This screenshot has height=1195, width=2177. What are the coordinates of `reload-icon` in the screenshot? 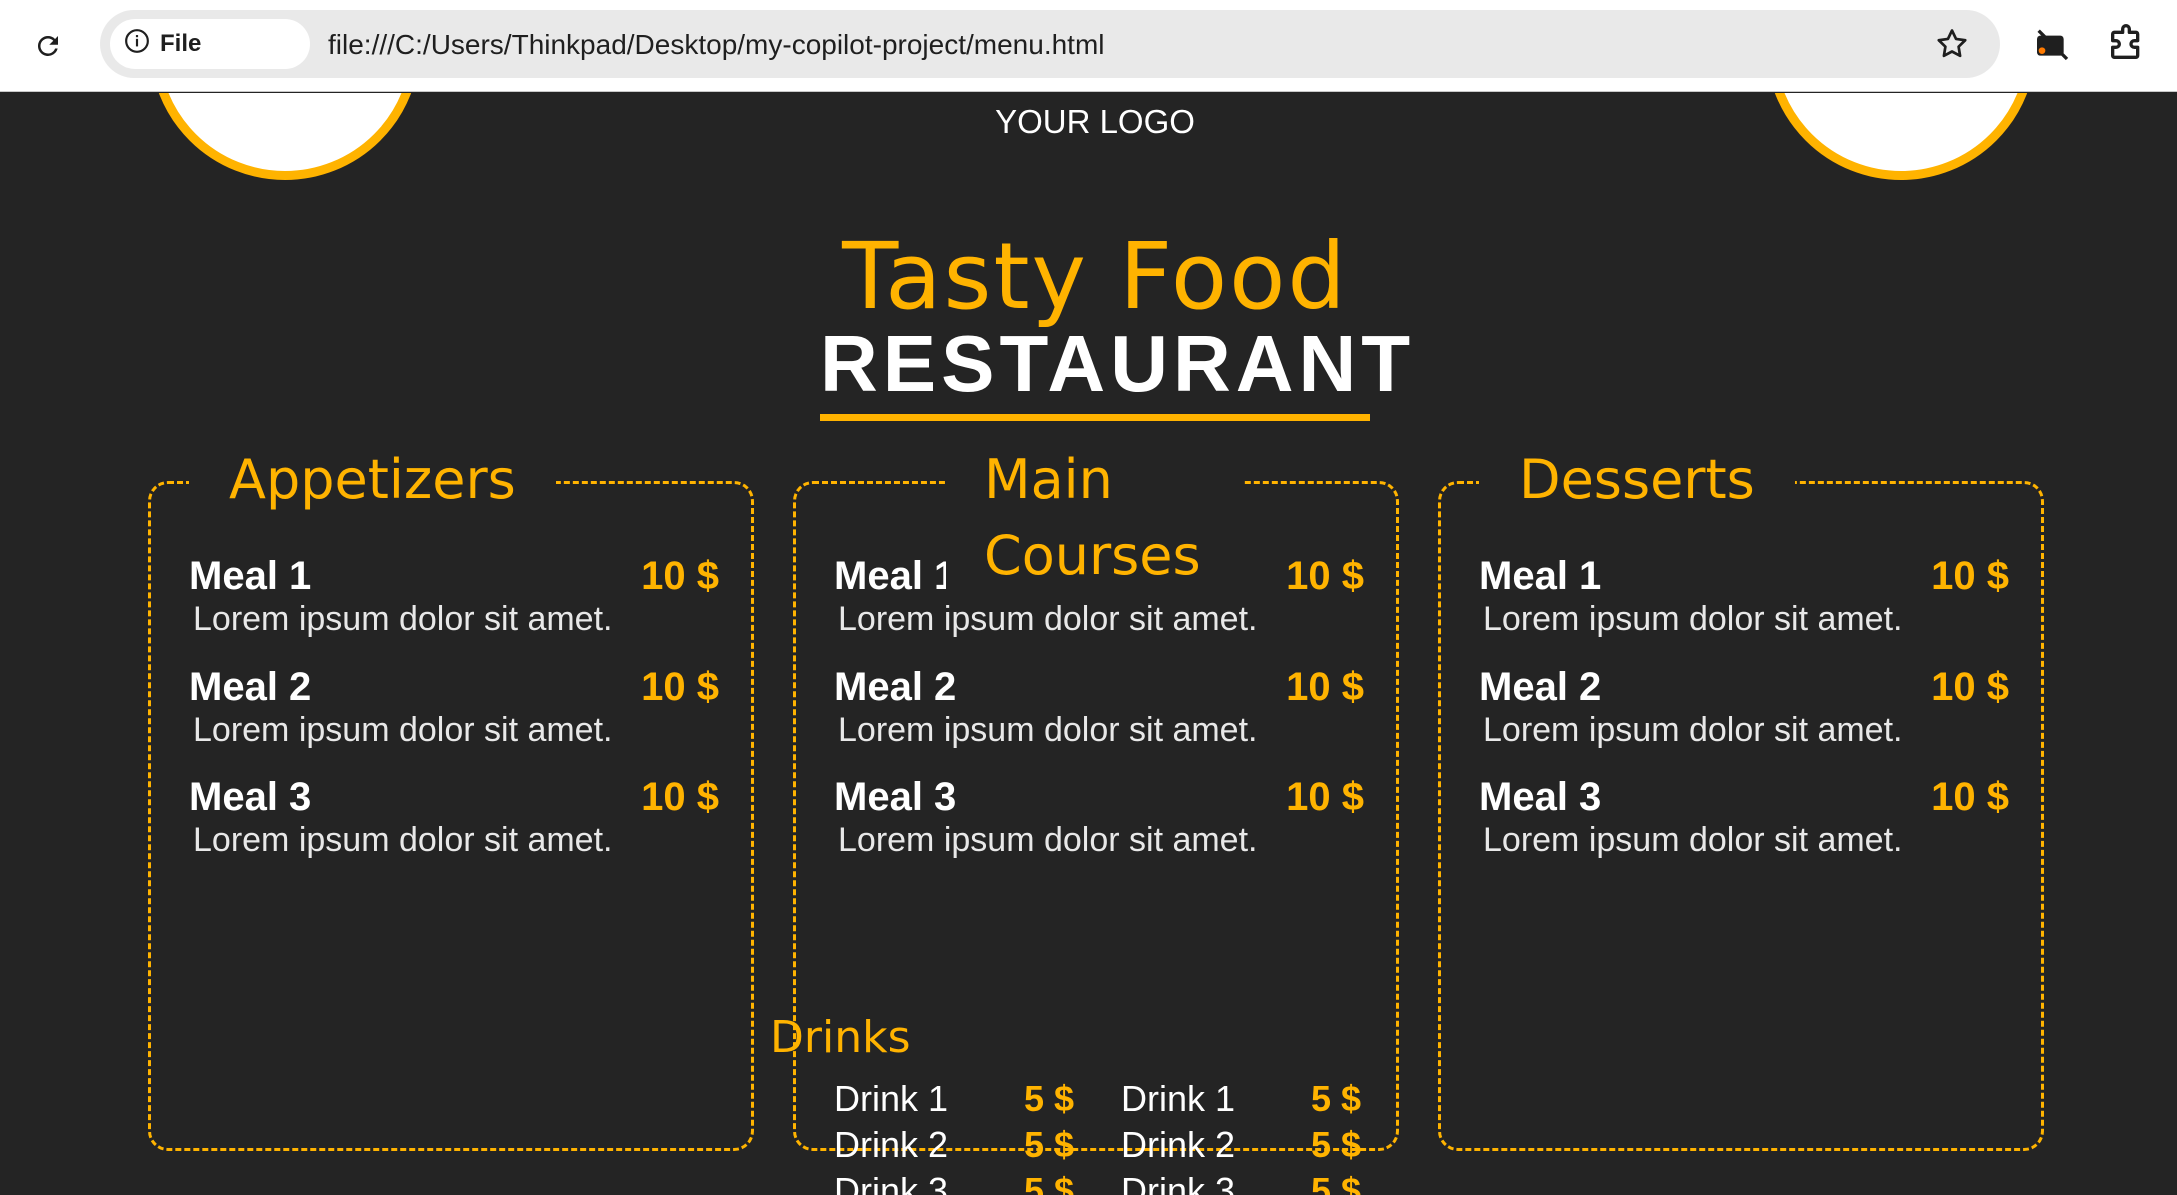 It's located at (48, 46).